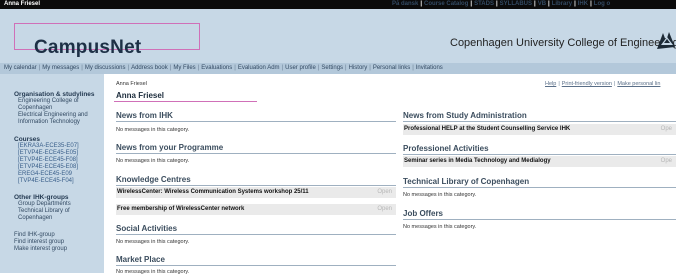 The height and width of the screenshot is (275, 676). I want to click on sidebar-org-link: Electrical Engineering and, so click(53, 115).